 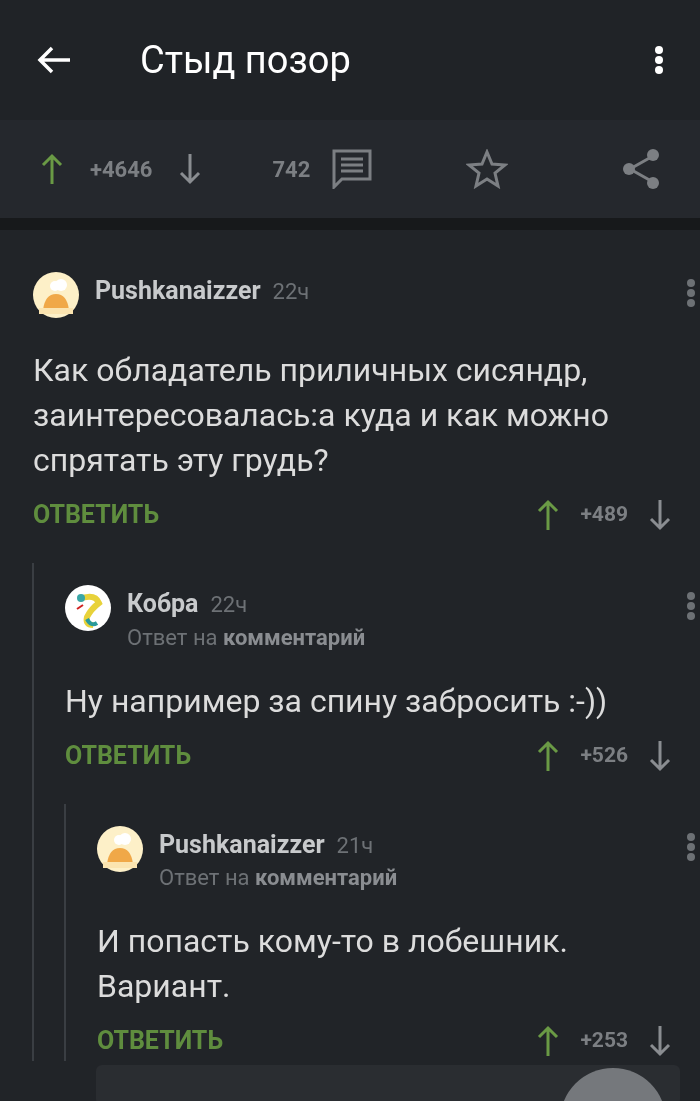 I want to click on comment-text: Как обладатель приличных сисяндр, заинтересовалась:а куда и как можно спрятать эту грудь?, so click(x=321, y=415).